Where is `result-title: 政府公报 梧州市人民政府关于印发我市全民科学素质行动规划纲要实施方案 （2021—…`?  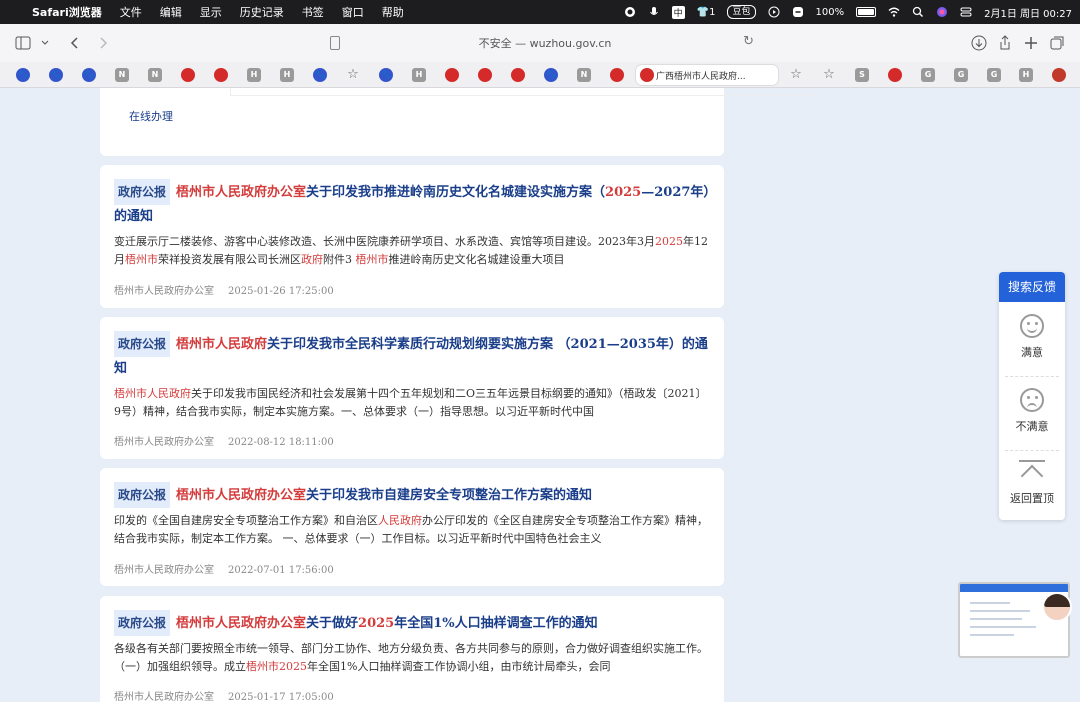 result-title: 政府公报 梧州市人民政府关于印发我市全民科学素质行动规划纲要实施方案 （2021—… is located at coordinates (412, 356).